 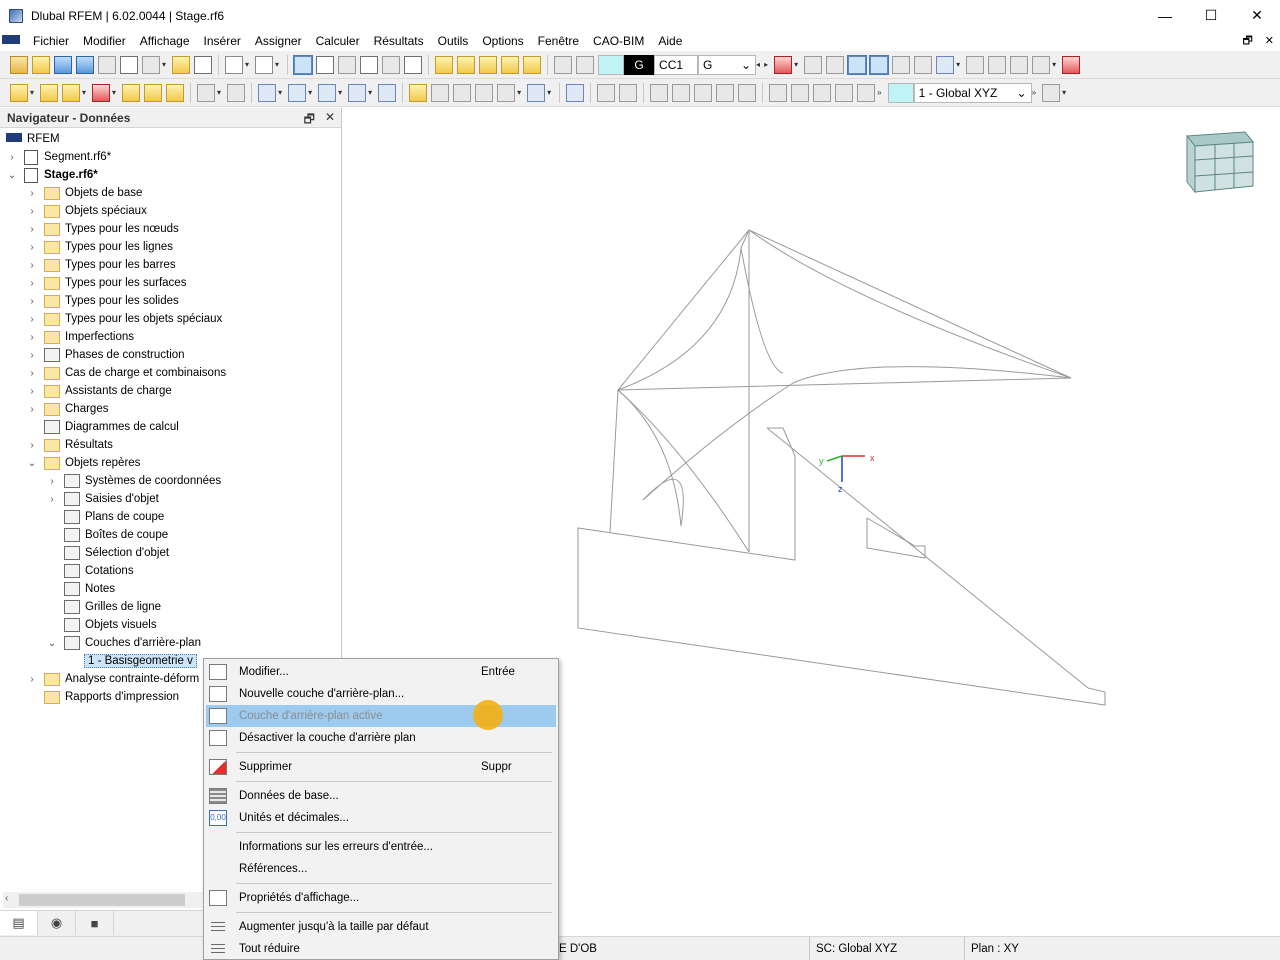 I want to click on slope-icon, so click(x=747, y=93).